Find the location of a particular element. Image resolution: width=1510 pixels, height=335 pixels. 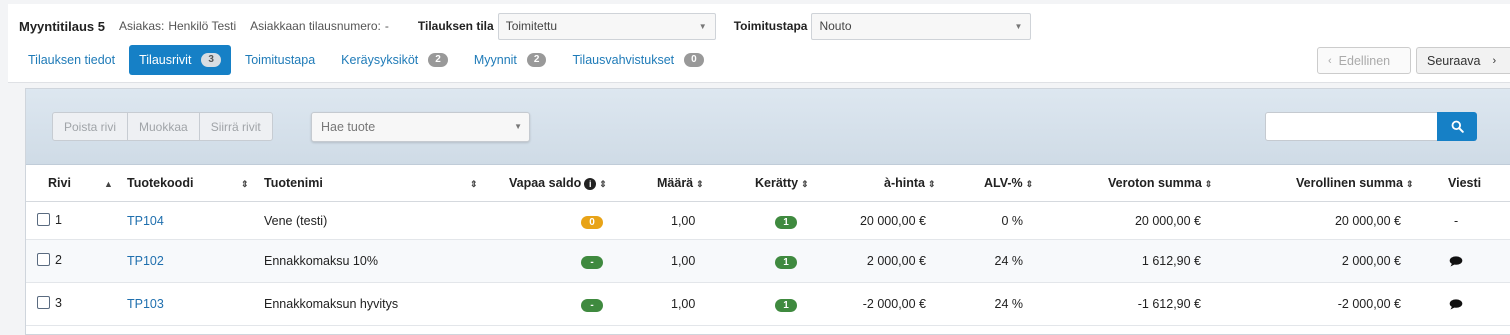

delivery-select-value: Nouto is located at coordinates (835, 25).